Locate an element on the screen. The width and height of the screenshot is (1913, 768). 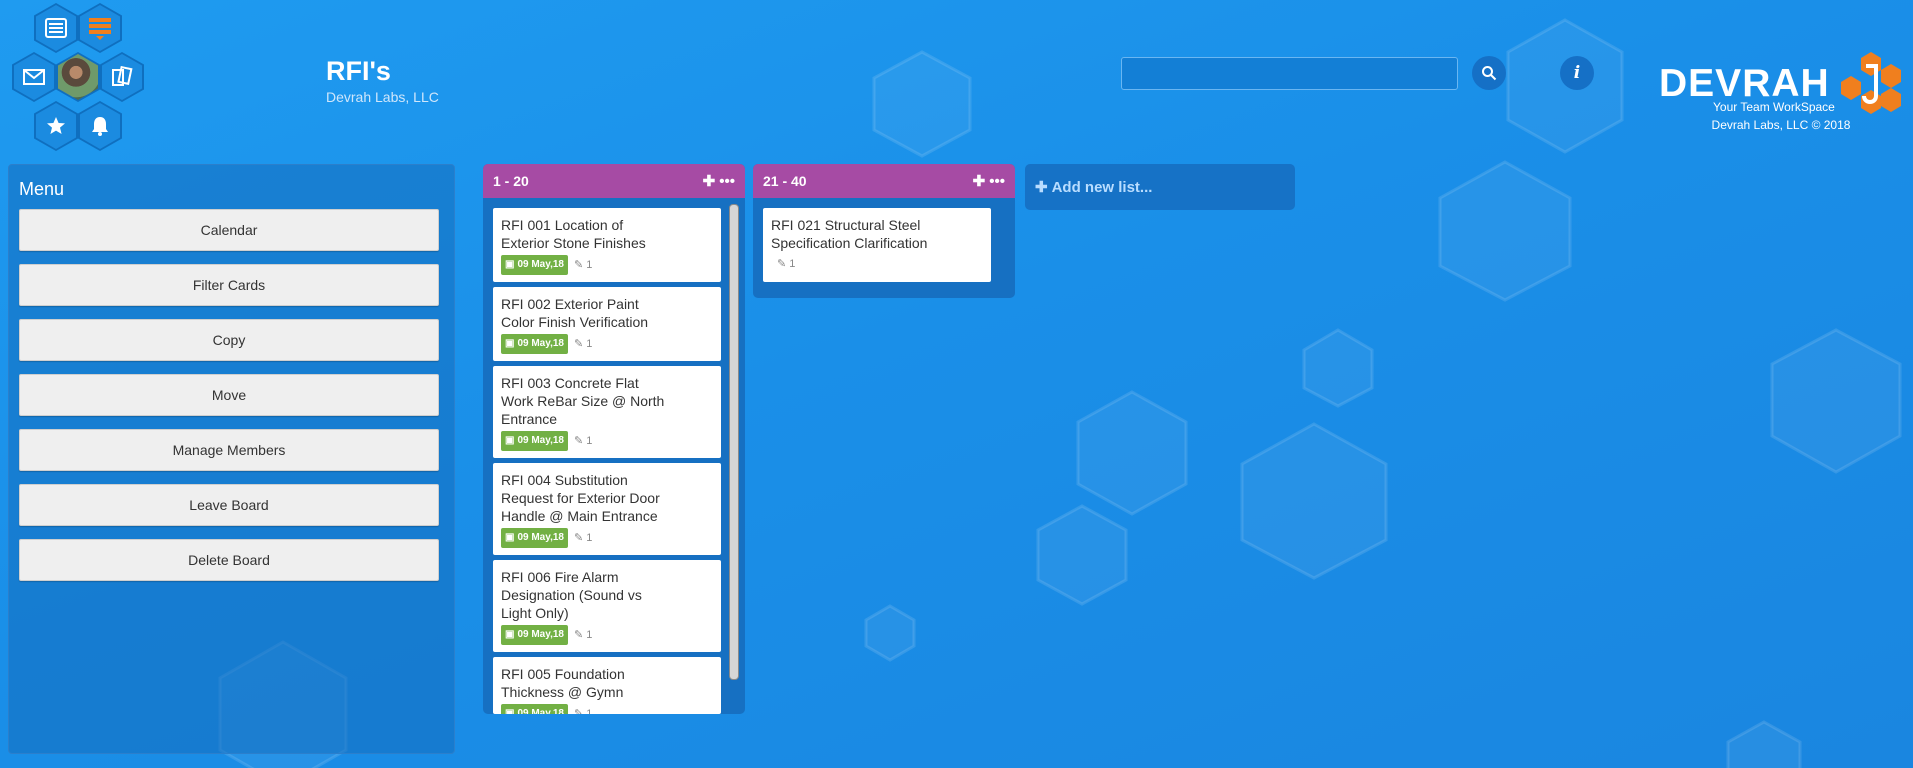
cards-button is located at coordinates (122, 77).